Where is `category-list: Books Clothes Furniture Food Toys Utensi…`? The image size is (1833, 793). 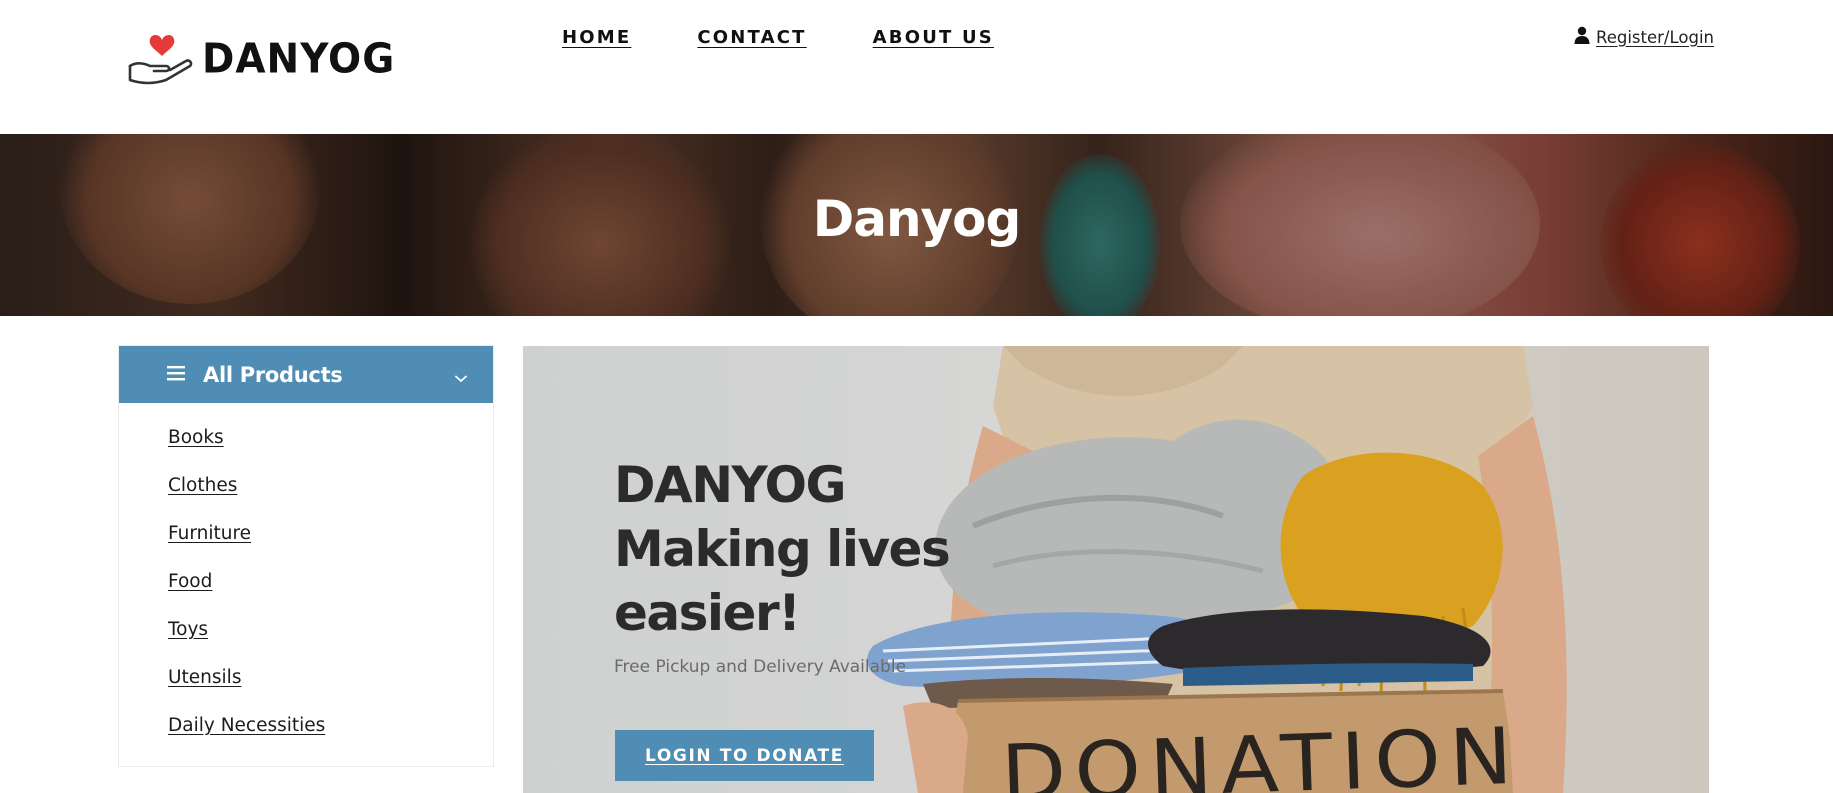 category-list: Books Clothes Furniture Food Toys Utensi… is located at coordinates (306, 583).